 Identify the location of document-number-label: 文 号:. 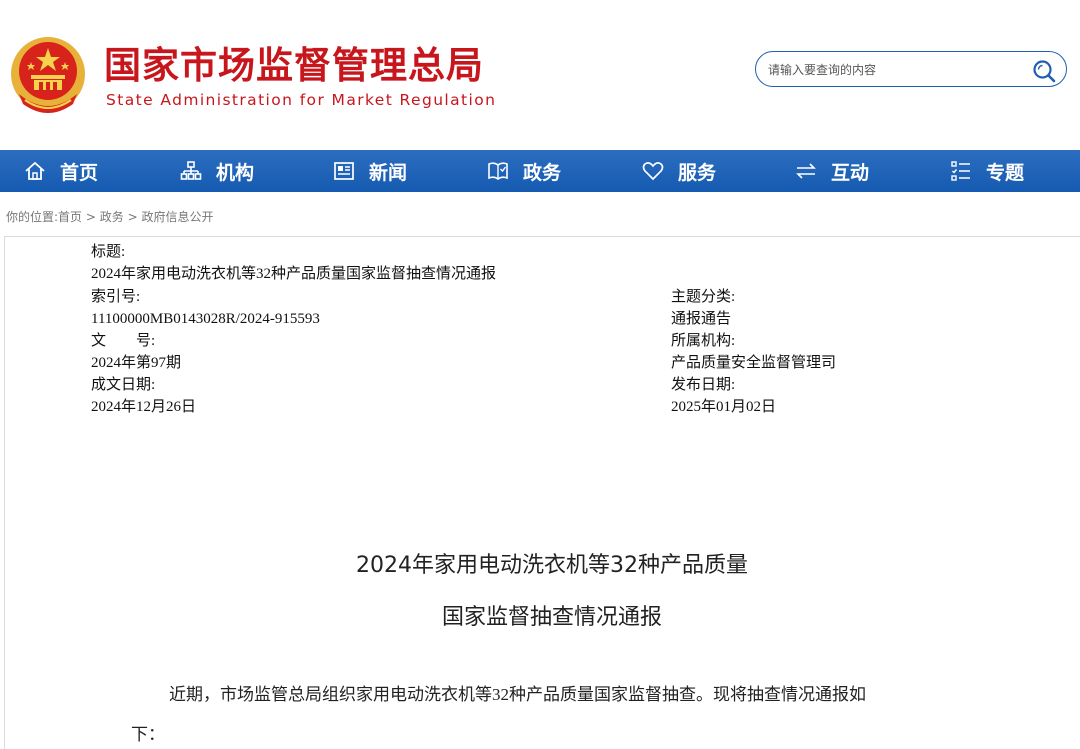
(123, 341).